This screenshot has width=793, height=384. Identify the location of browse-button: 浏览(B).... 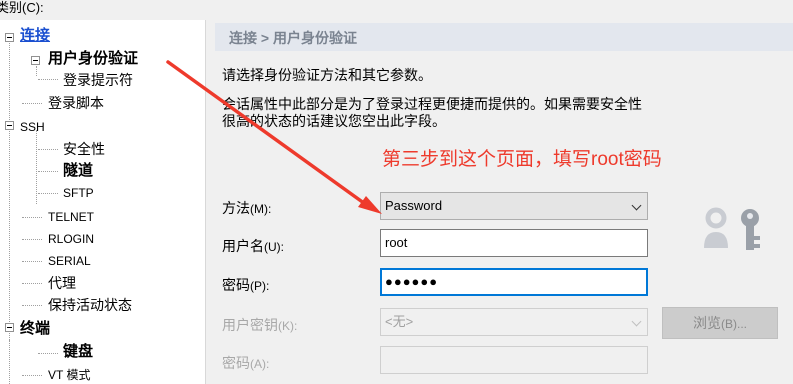
(720, 323).